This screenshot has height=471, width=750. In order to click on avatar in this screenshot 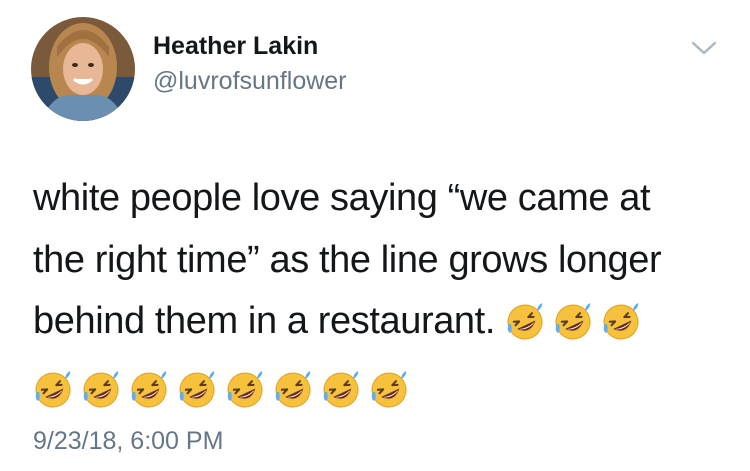, I will do `click(83, 69)`.